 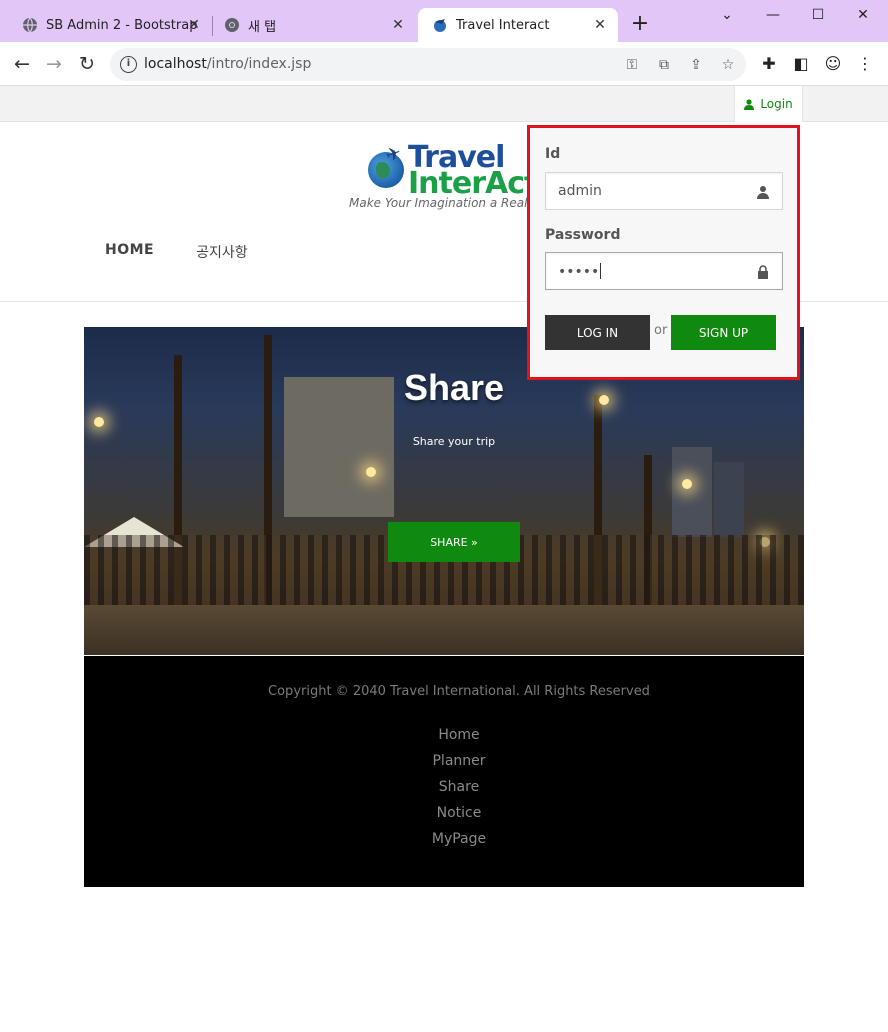 I want to click on footer-link-mypage: MyPage, so click(x=459, y=839).